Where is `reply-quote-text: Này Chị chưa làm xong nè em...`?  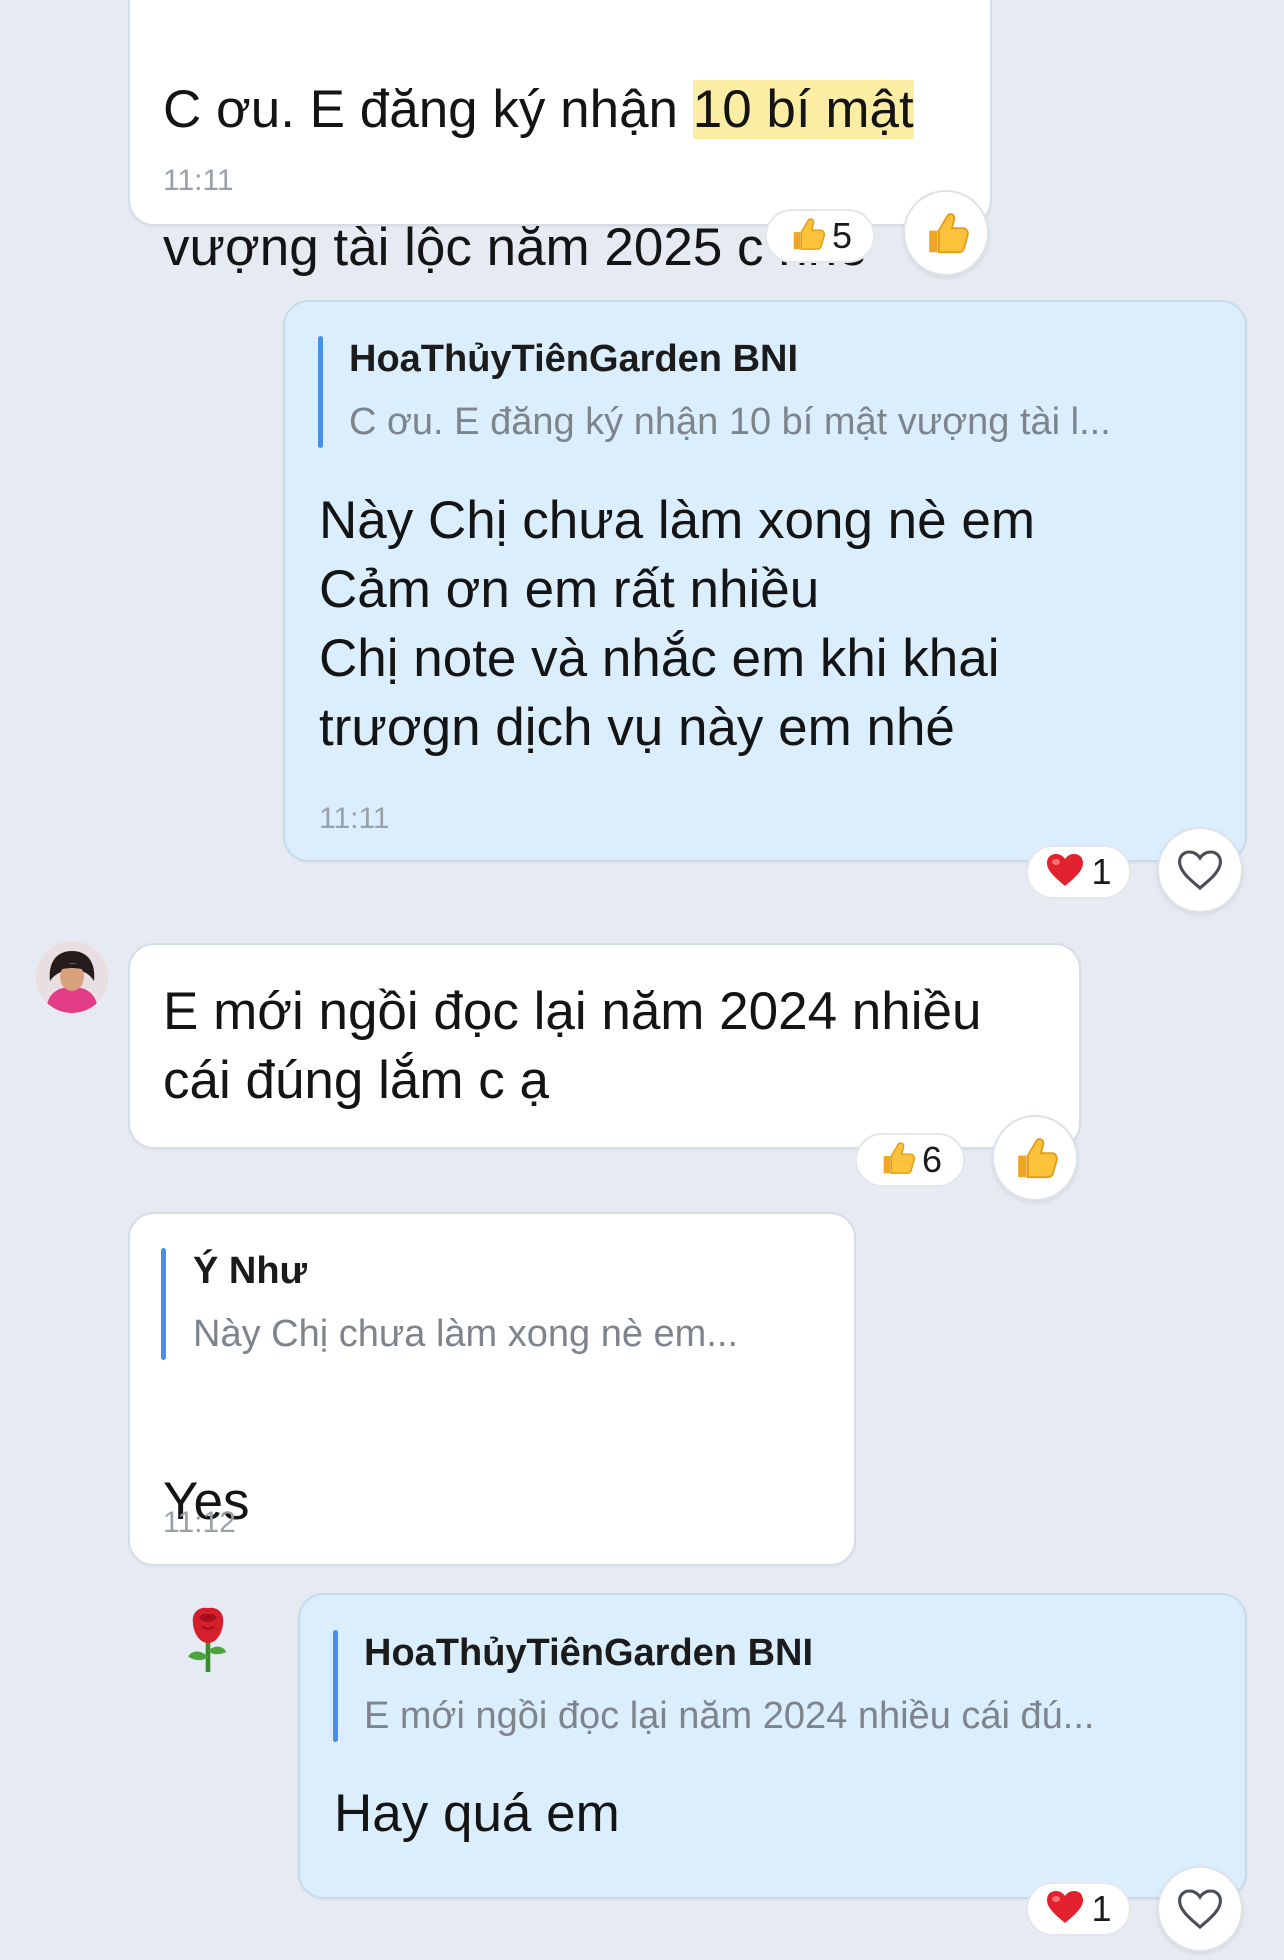 reply-quote-text: Này Chị chưa làm xong nè em... is located at coordinates (466, 1334).